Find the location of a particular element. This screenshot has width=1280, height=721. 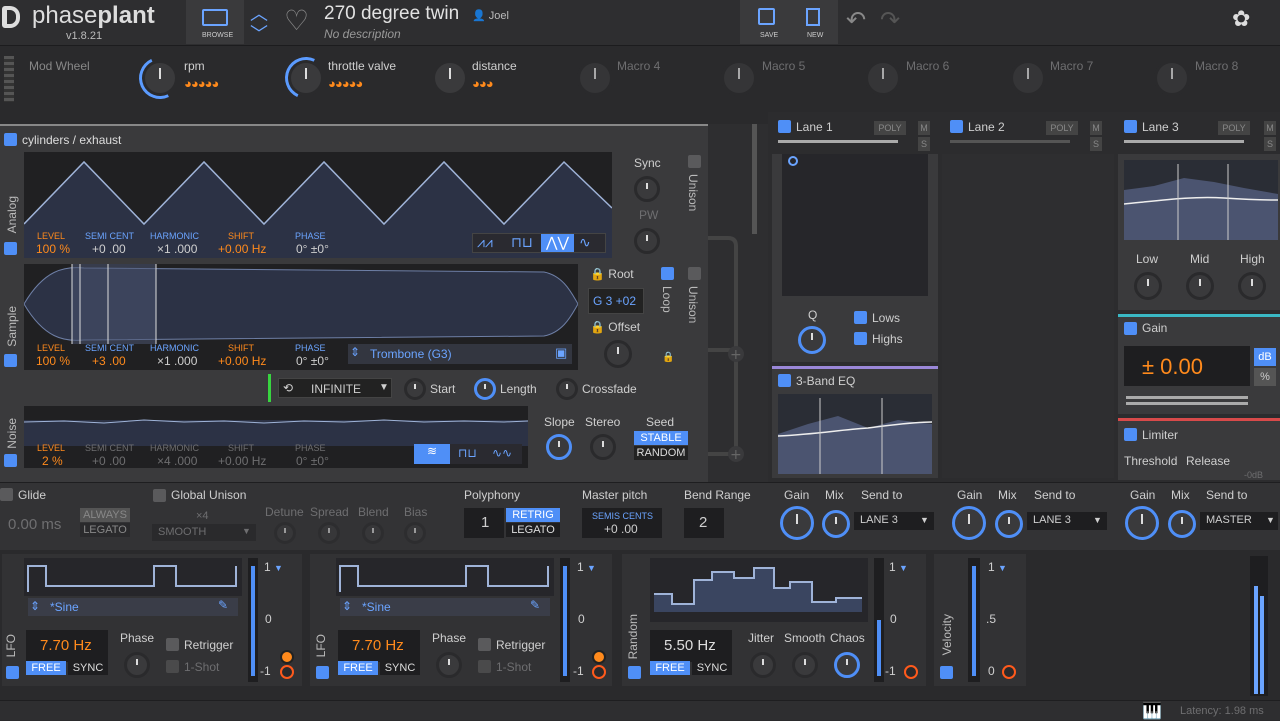

lane1-mute-button: M is located at coordinates (924, 128).